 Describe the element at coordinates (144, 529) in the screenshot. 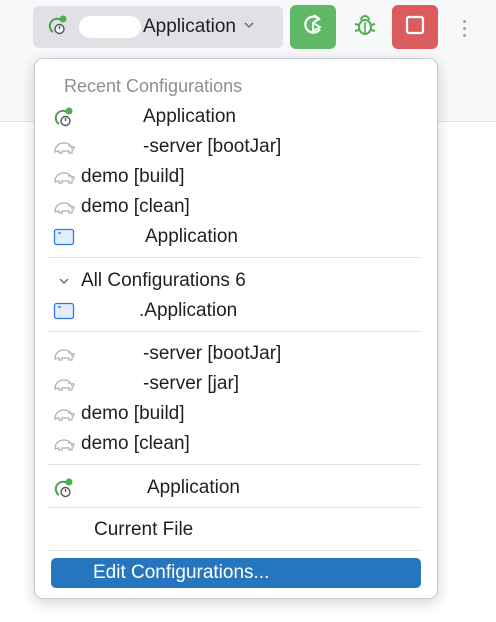

I see `current-file-label: Current File` at that location.